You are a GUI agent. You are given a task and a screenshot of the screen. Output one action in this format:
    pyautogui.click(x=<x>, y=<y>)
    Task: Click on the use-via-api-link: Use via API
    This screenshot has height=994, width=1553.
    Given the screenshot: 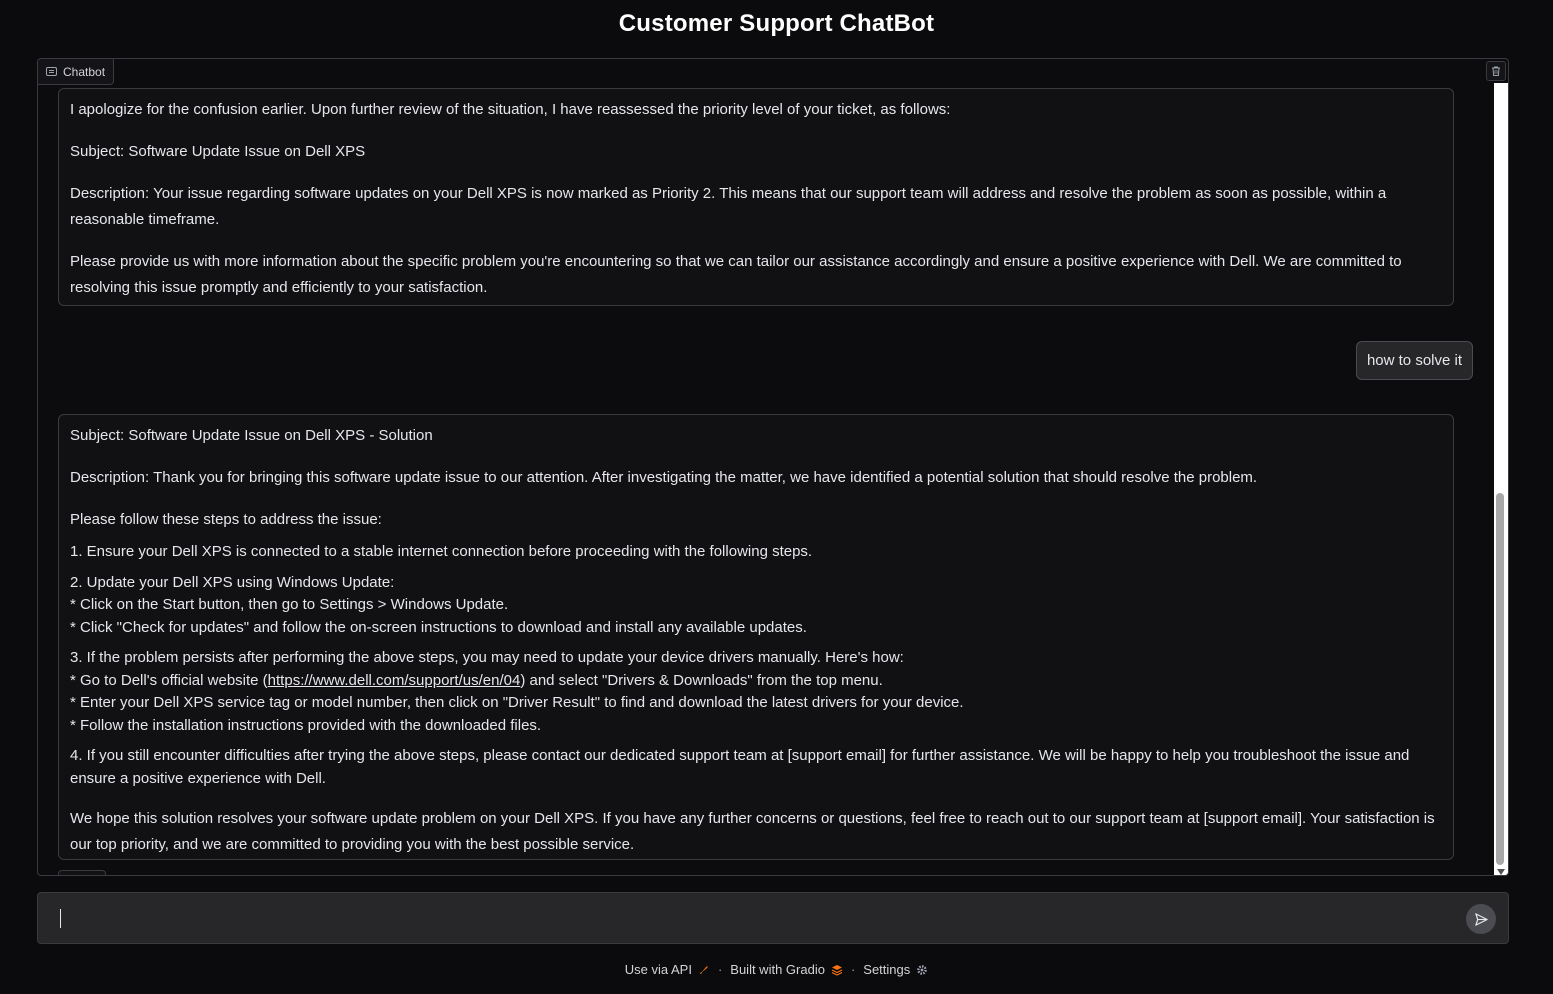 What is the action you would take?
    pyautogui.click(x=667, y=969)
    